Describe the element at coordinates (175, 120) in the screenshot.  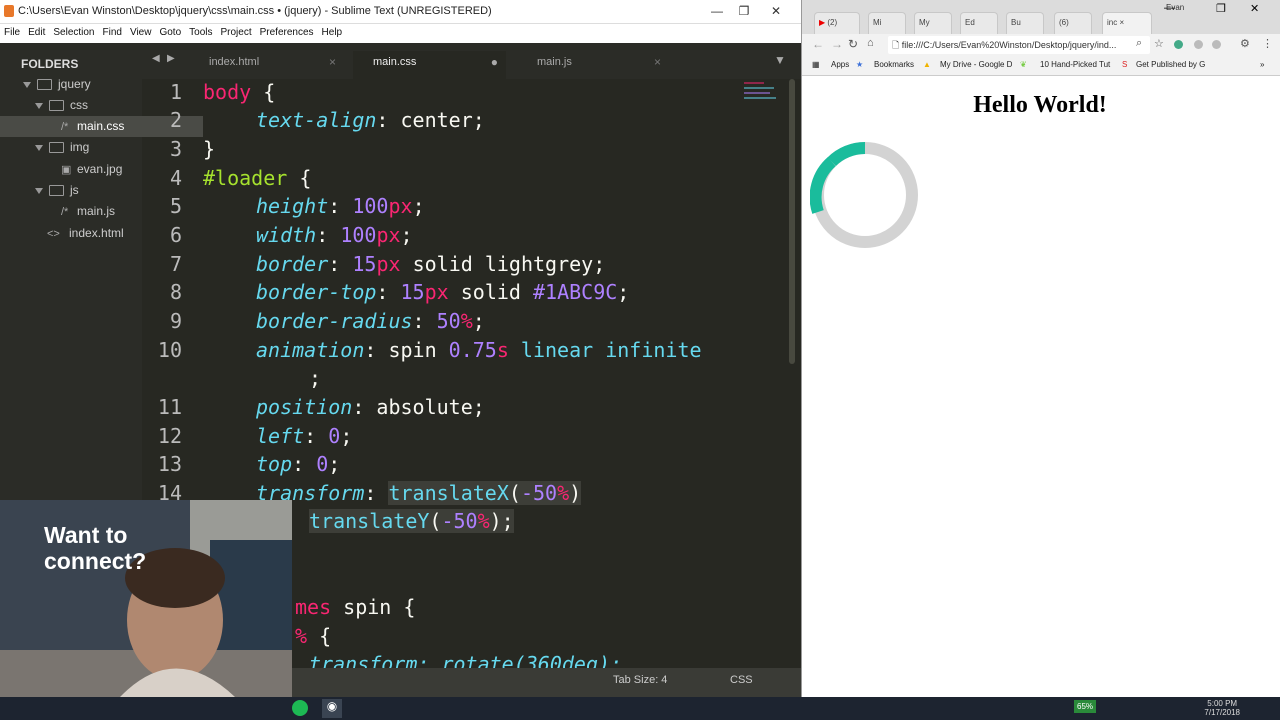
I see `line-number: 2` at that location.